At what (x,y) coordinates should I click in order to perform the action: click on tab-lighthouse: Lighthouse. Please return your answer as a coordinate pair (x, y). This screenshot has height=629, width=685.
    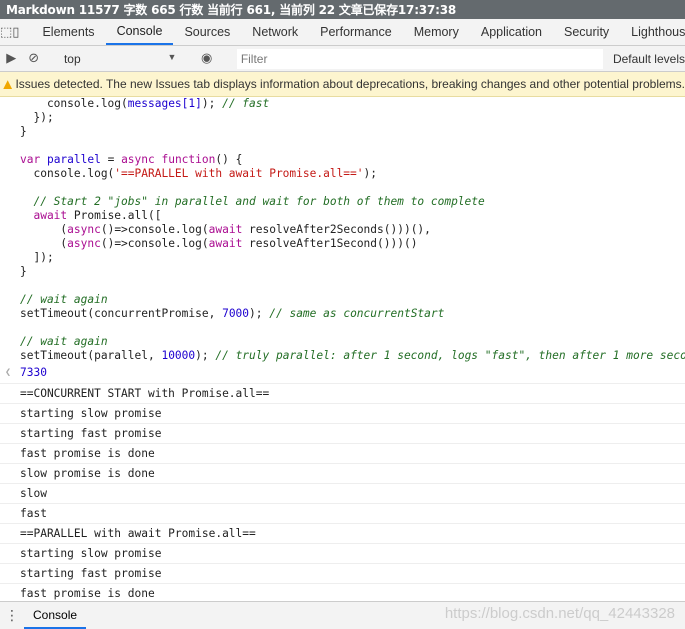
    Looking at the image, I should click on (652, 32).